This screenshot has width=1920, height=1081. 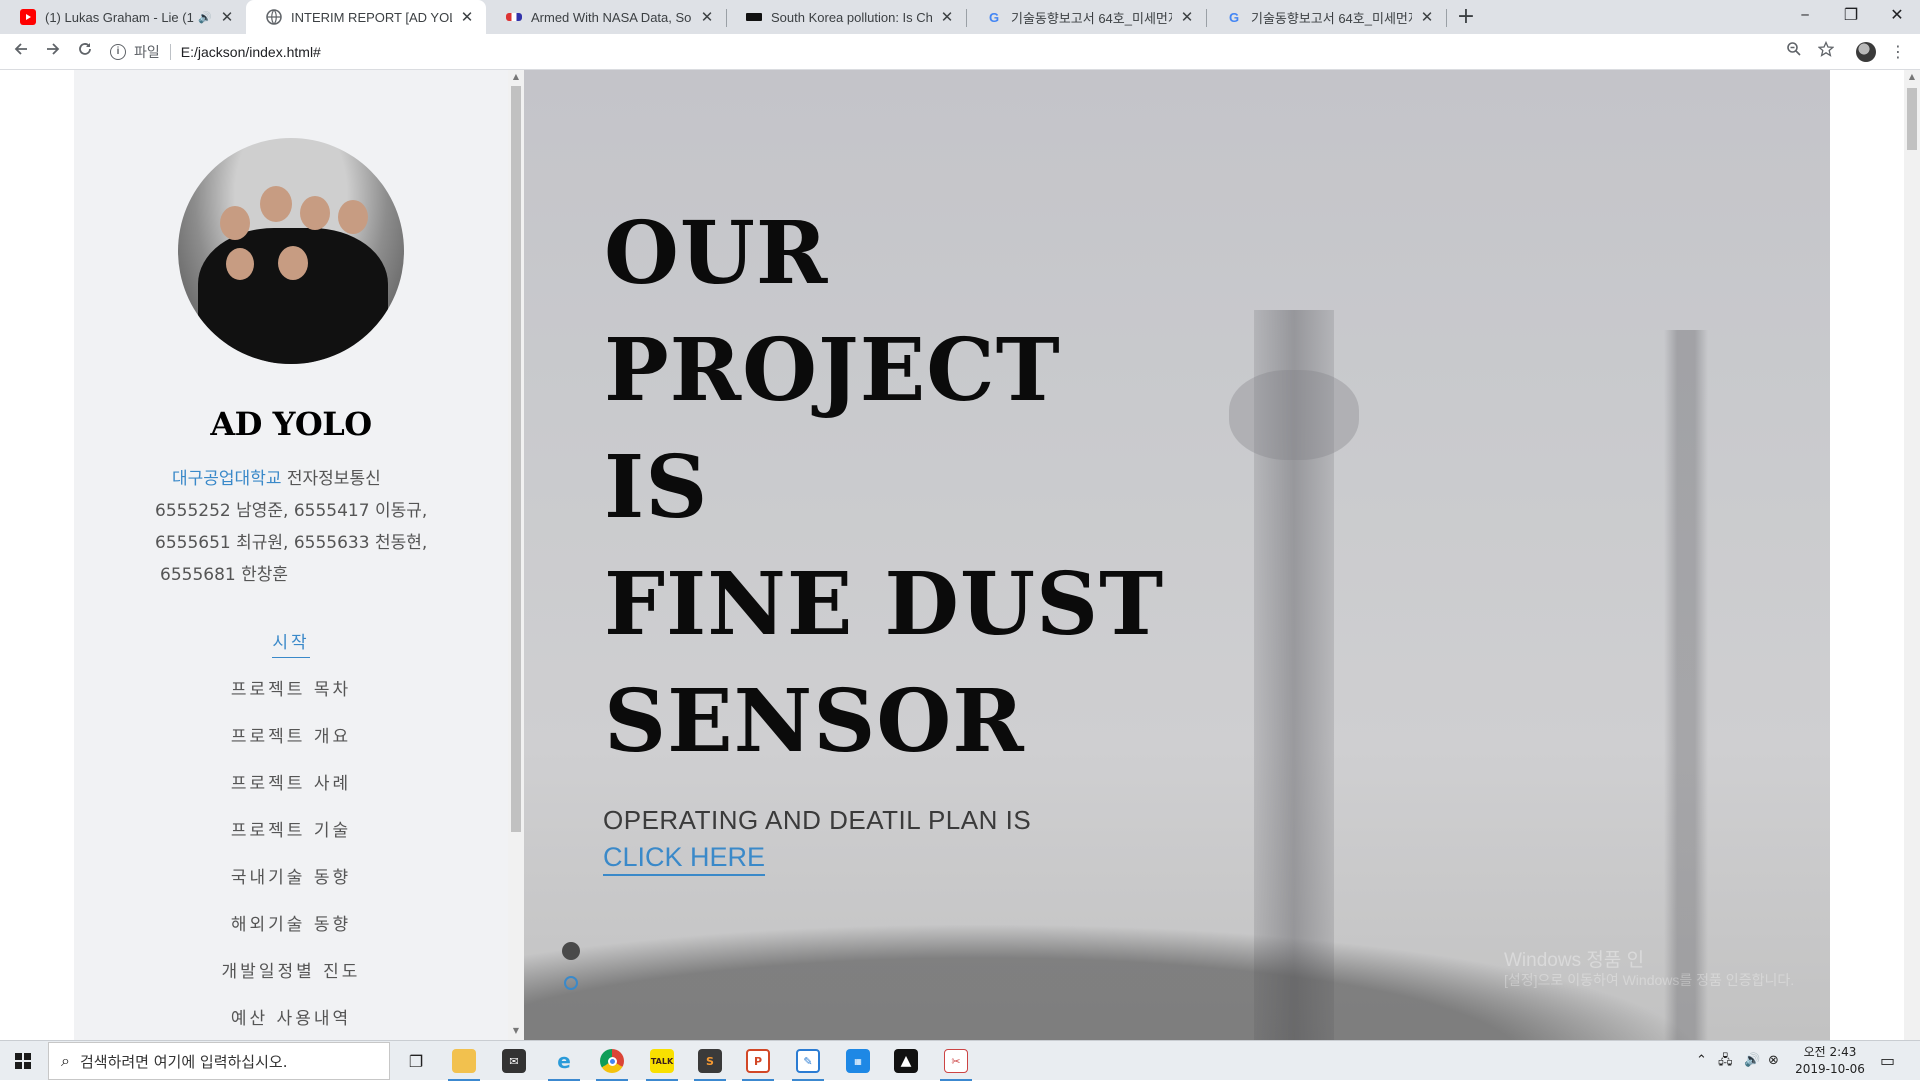 I want to click on activation-watermark: Windows 정품 인, so click(x=1574, y=960).